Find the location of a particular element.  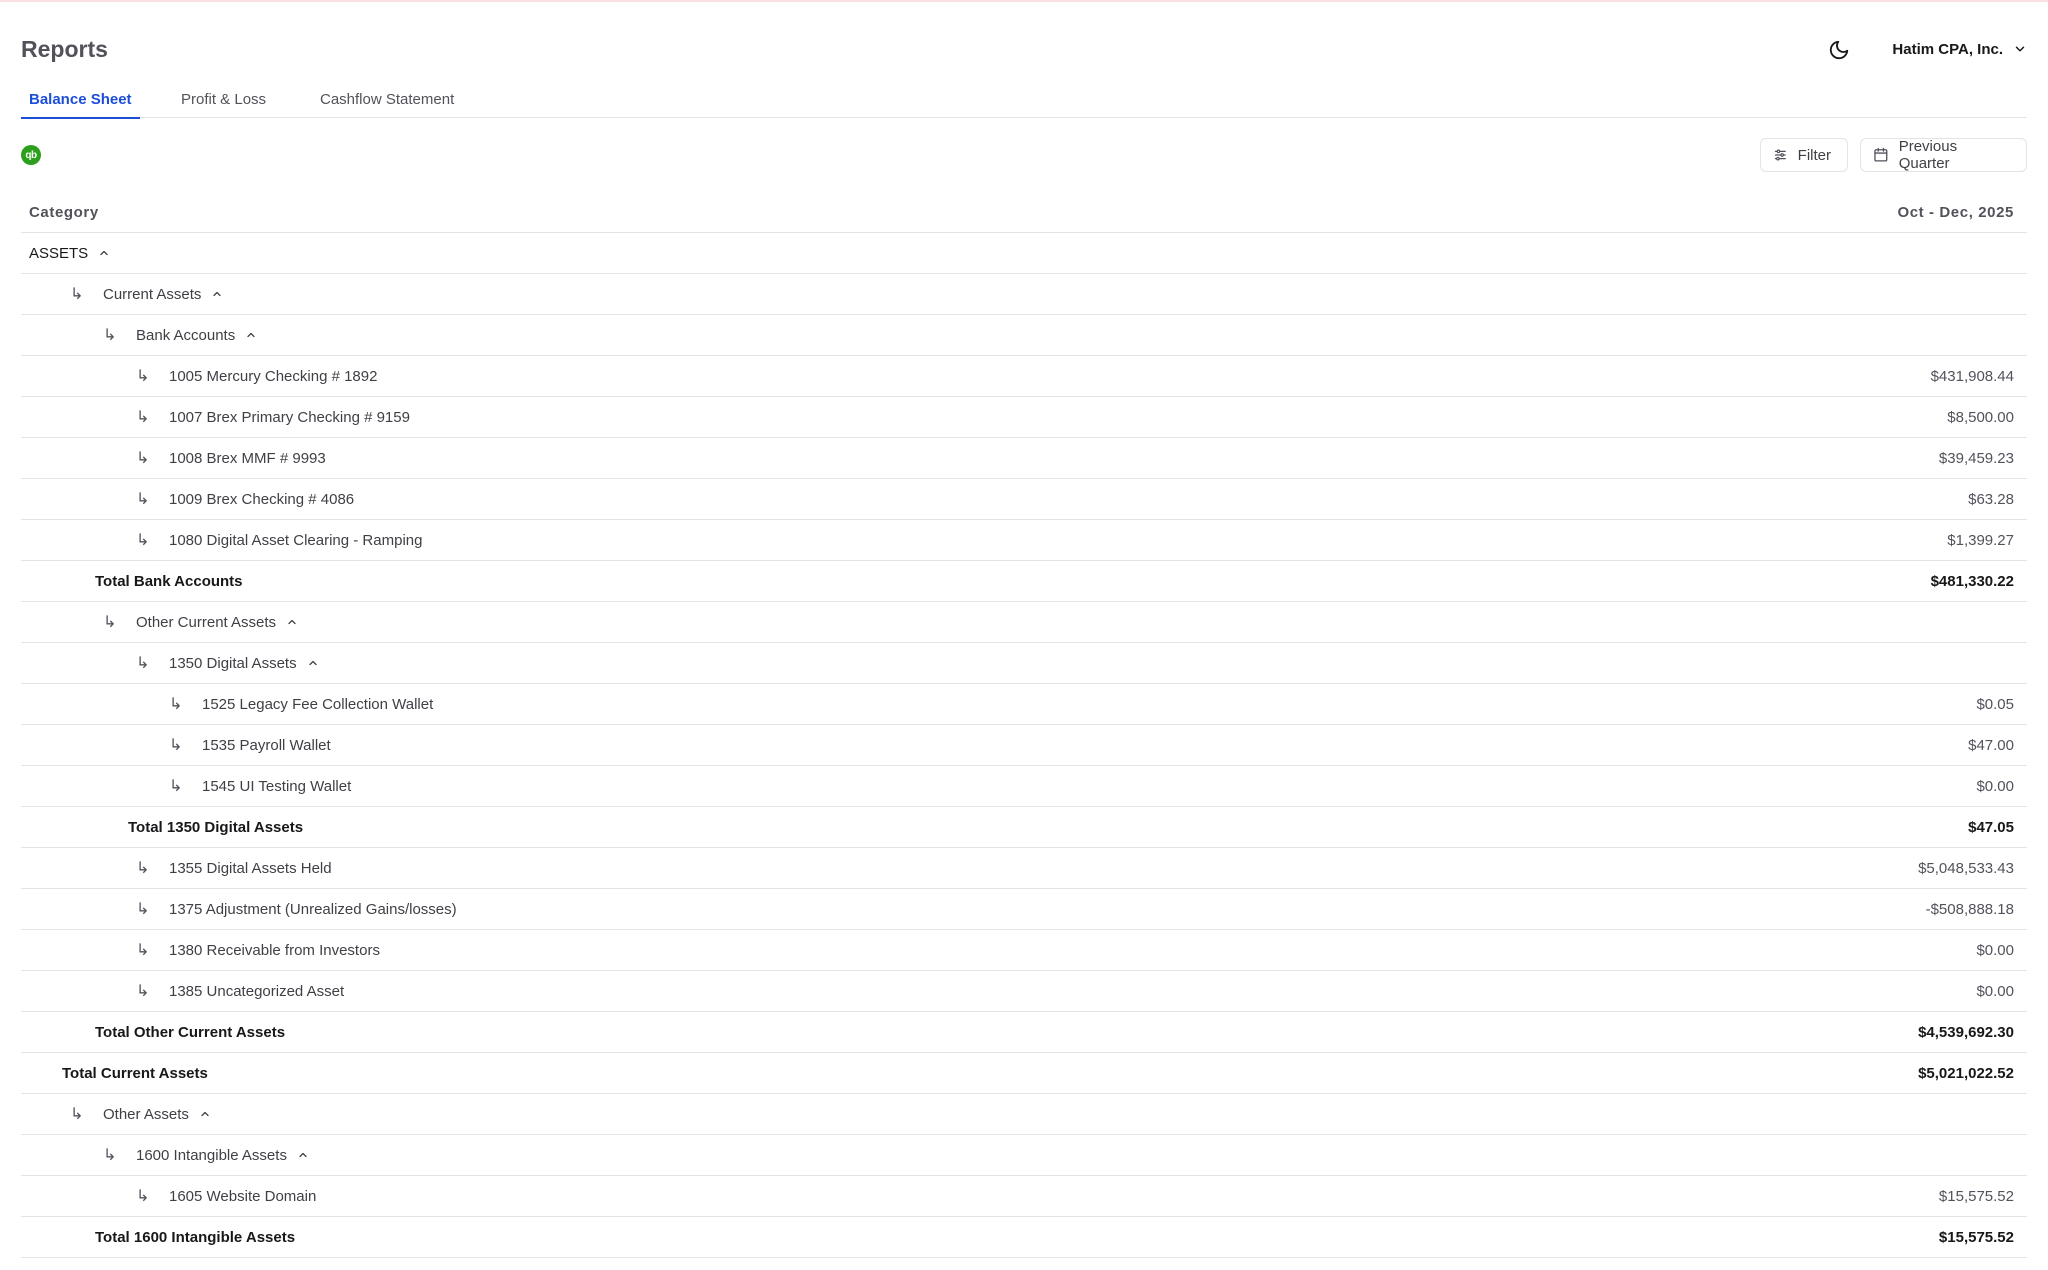

row-label: 1545 UI Testing Wallet is located at coordinates (277, 786).